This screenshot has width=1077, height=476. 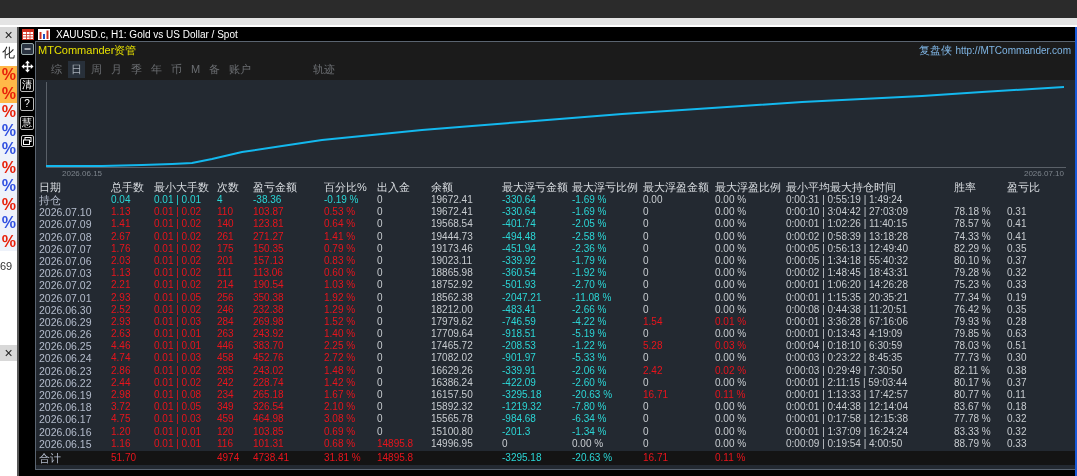 What do you see at coordinates (56, 69) in the screenshot?
I see `tab: 综` at bounding box center [56, 69].